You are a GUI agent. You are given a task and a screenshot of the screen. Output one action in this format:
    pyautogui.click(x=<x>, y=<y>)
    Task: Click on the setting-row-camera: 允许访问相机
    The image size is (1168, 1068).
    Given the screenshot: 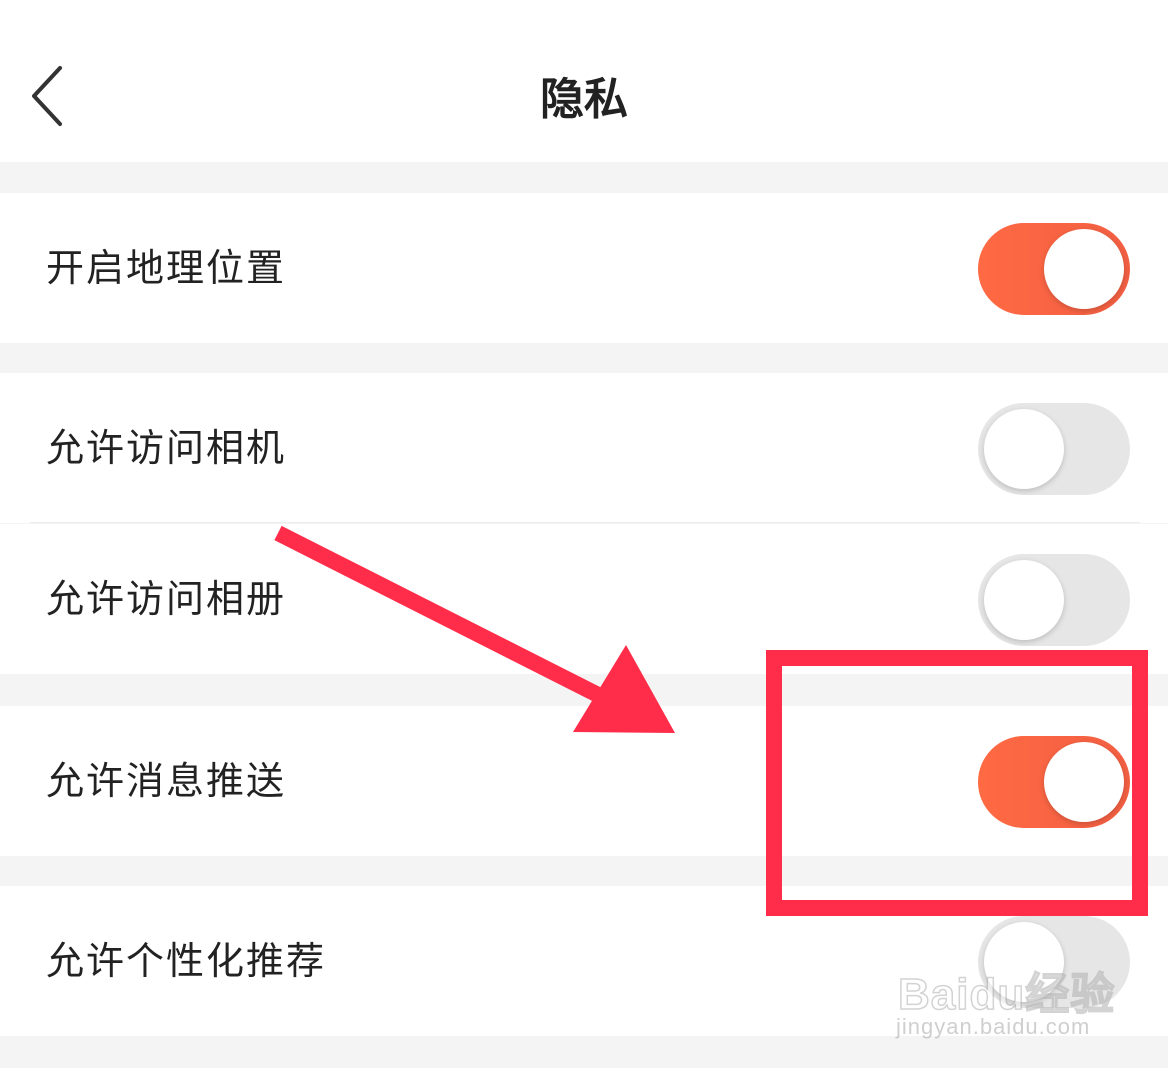 What is the action you would take?
    pyautogui.click(x=584, y=448)
    